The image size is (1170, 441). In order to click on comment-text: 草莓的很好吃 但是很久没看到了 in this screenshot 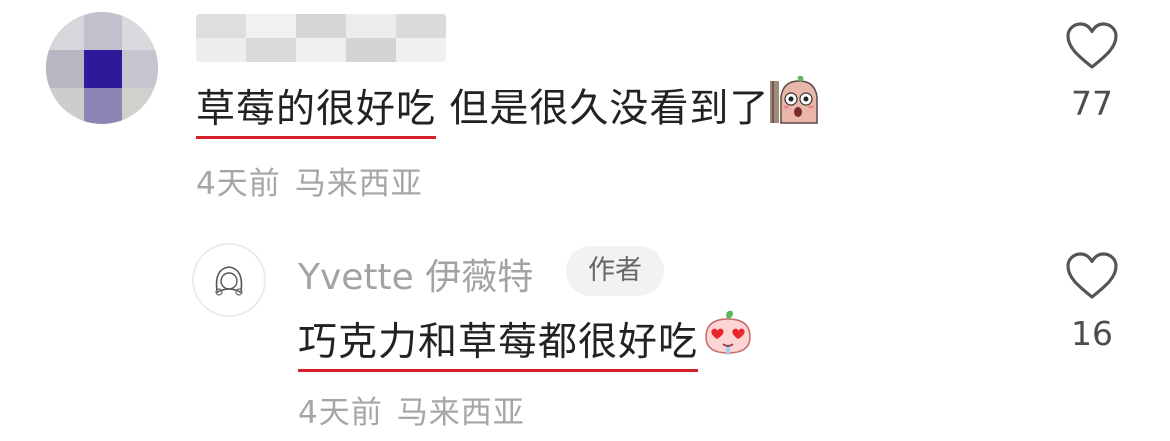, I will do `click(507, 107)`.